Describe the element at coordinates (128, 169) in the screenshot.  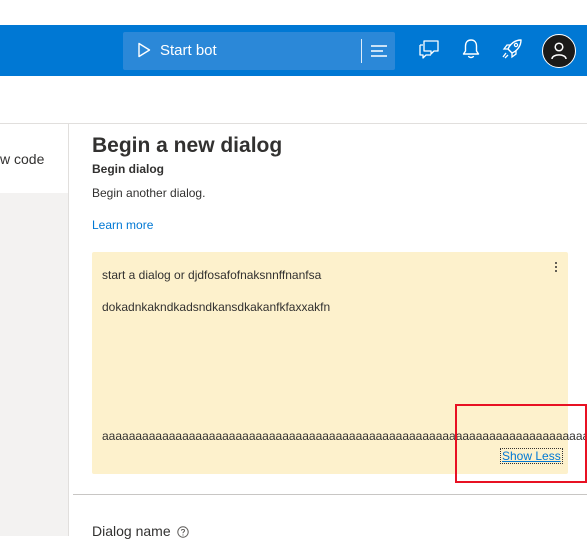
I see `action-subtitle: Begin dialog` at that location.